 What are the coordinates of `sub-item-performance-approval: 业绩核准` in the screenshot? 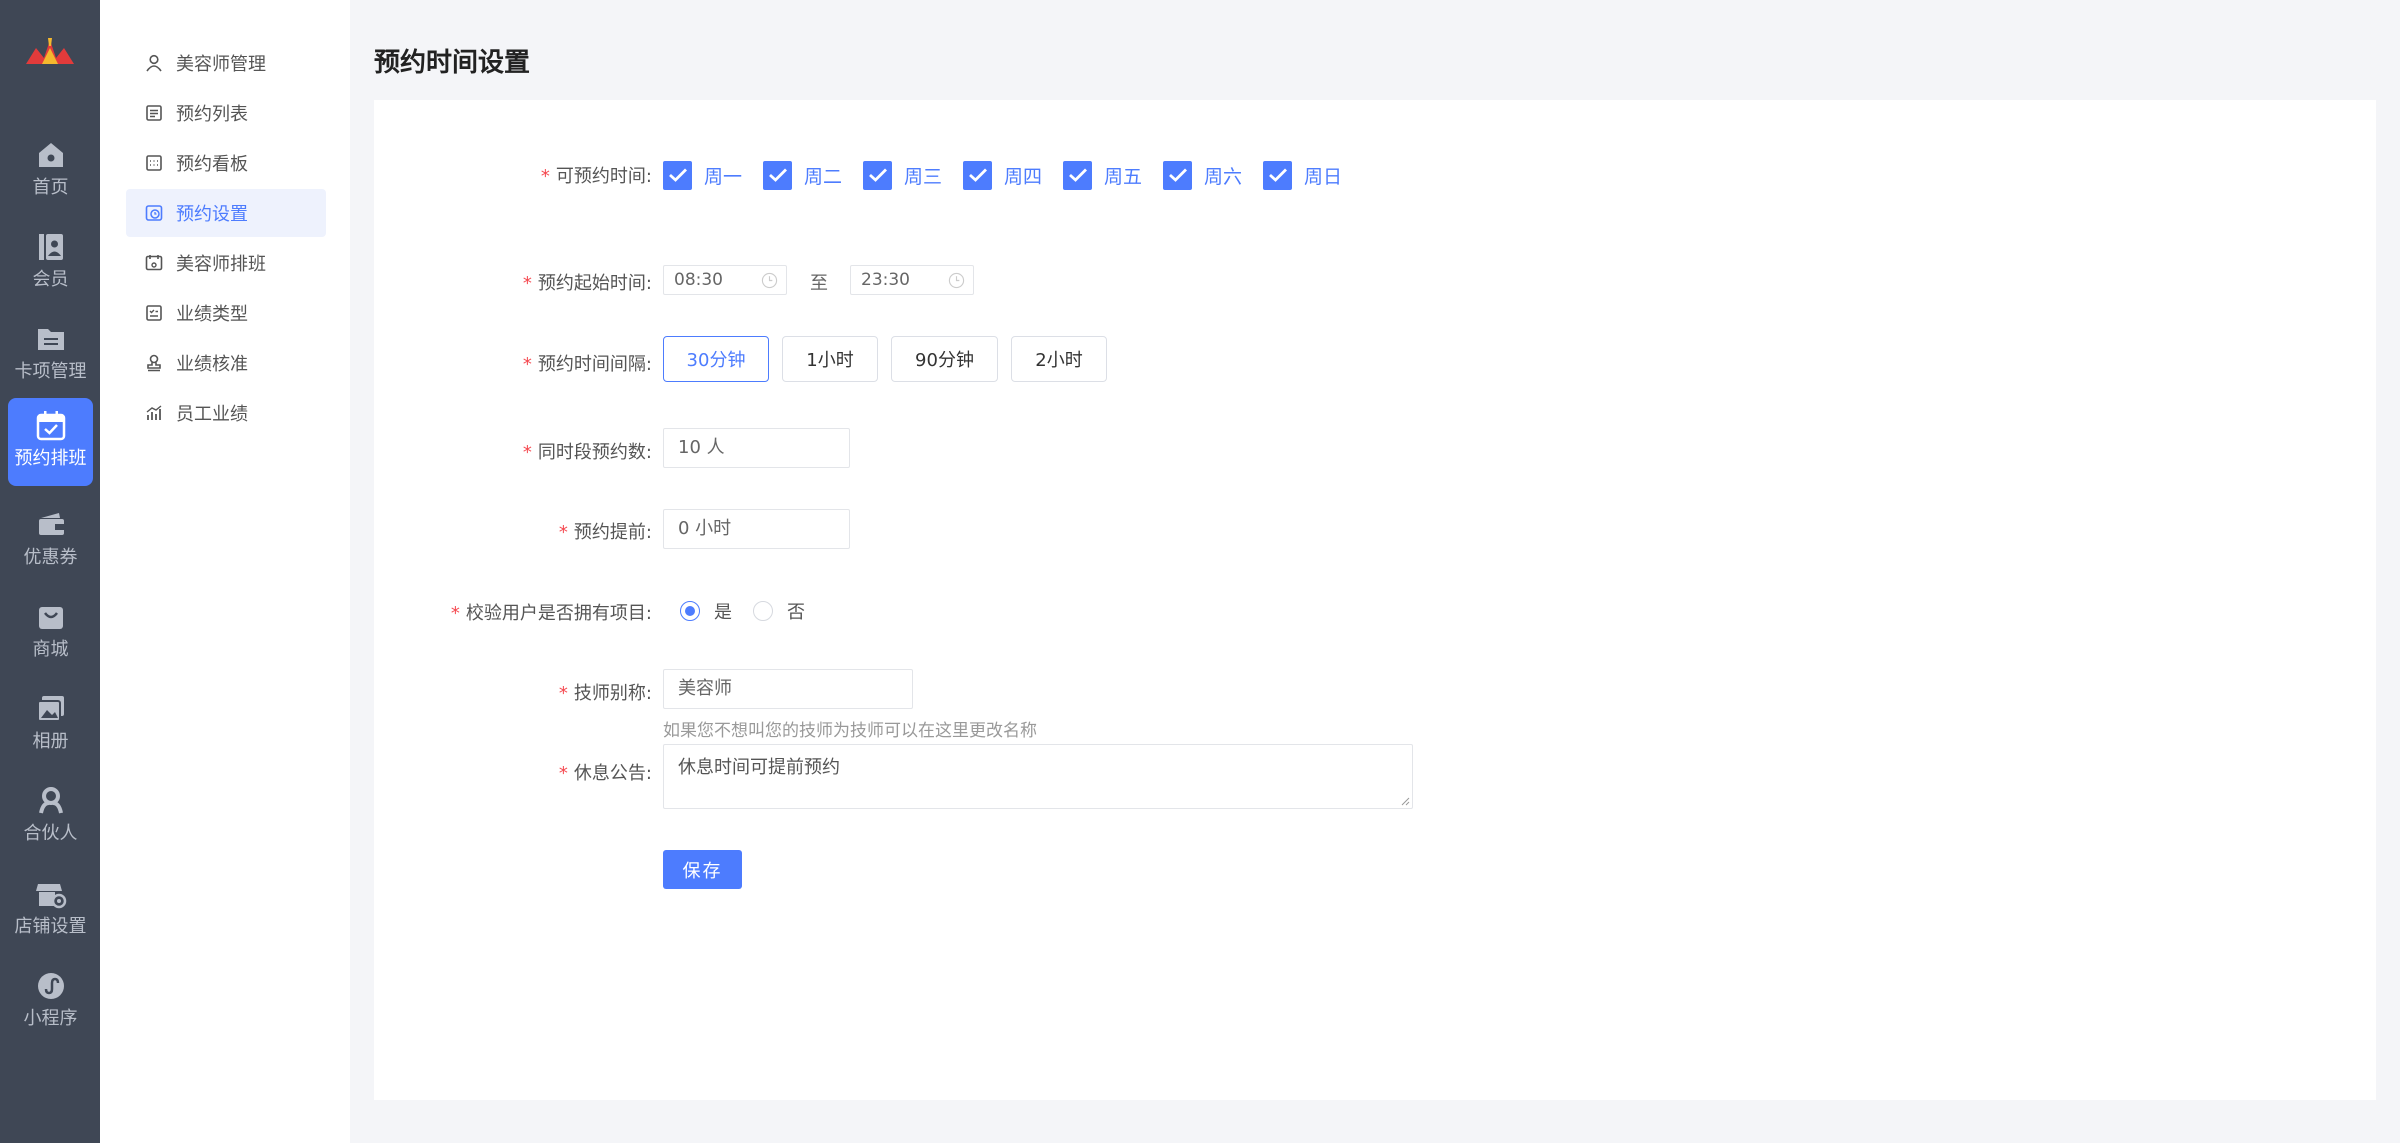 It's located at (226, 363).